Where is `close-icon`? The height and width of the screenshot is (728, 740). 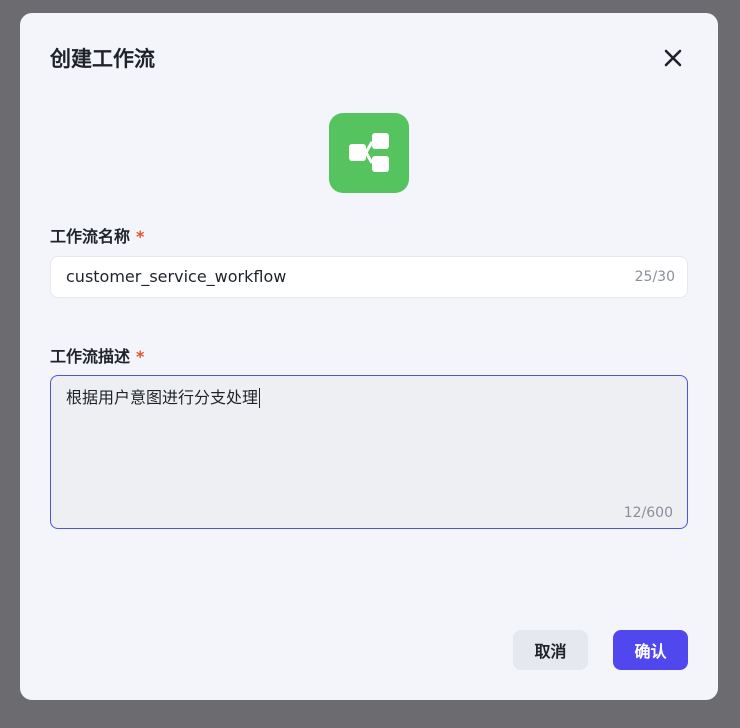 close-icon is located at coordinates (673, 58).